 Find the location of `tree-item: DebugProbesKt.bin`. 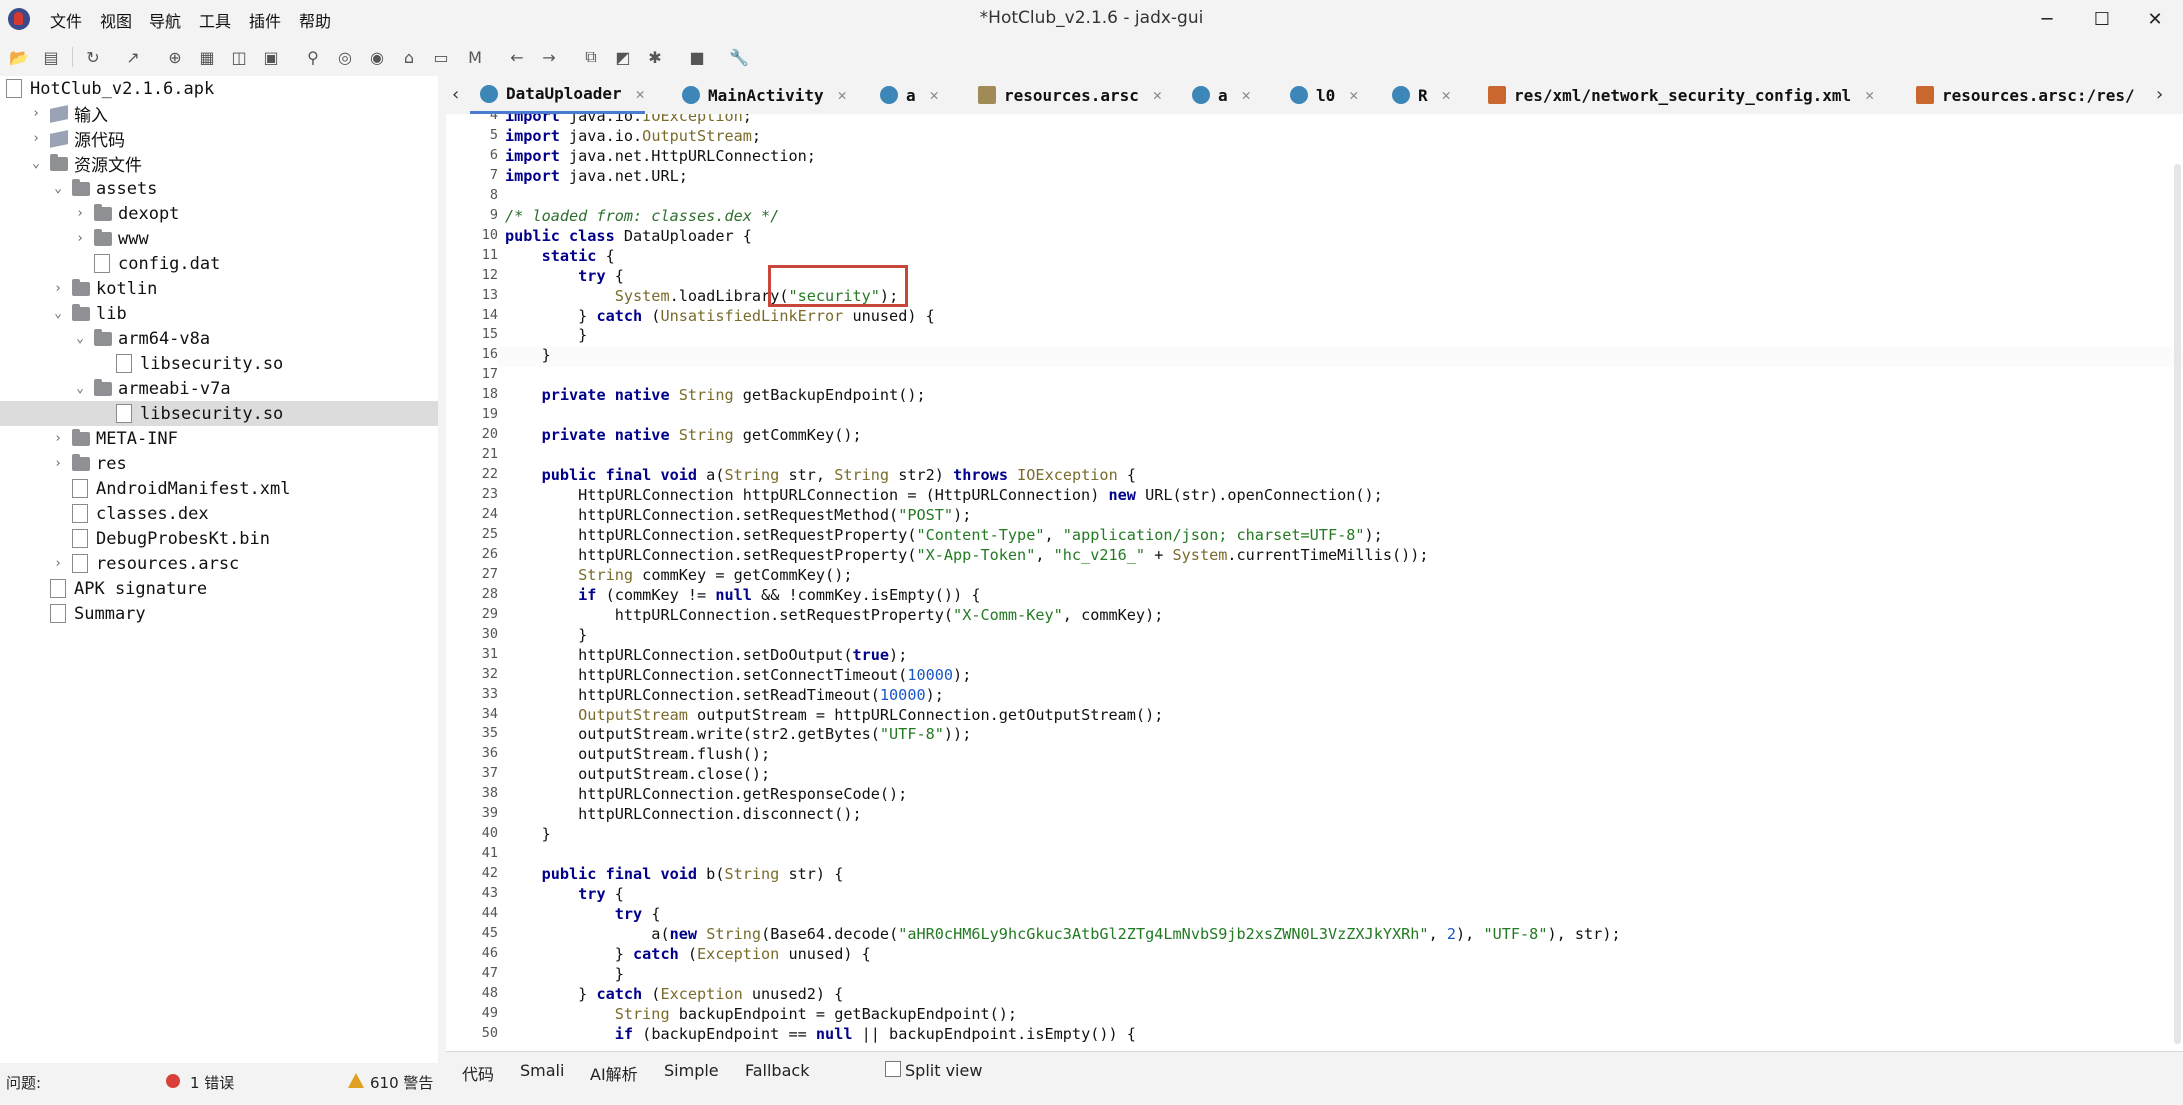

tree-item: DebugProbesKt.bin is located at coordinates (219, 538).